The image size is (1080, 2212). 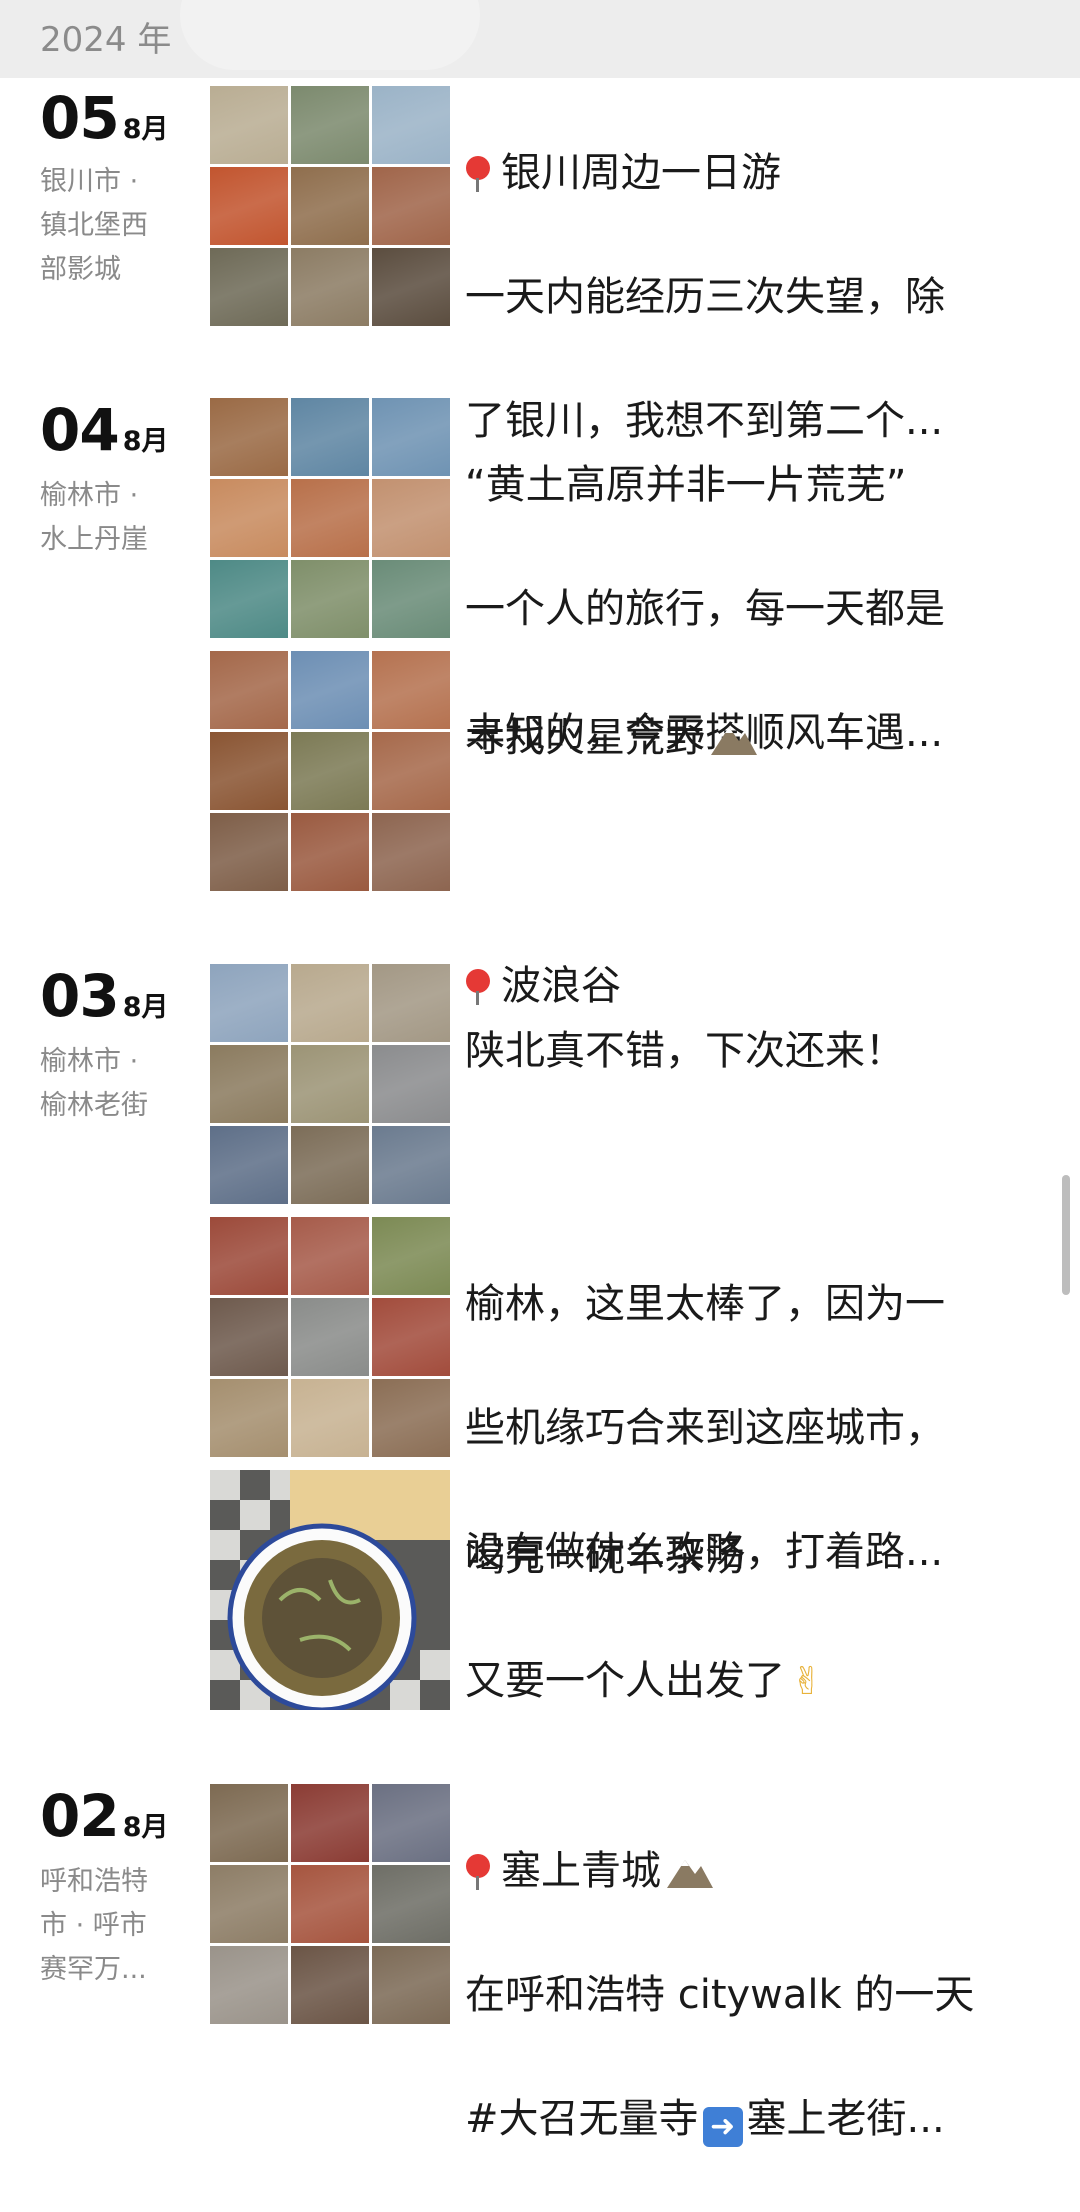 What do you see at coordinates (94, 225) in the screenshot?
I see `location-line: 镇北堡西` at bounding box center [94, 225].